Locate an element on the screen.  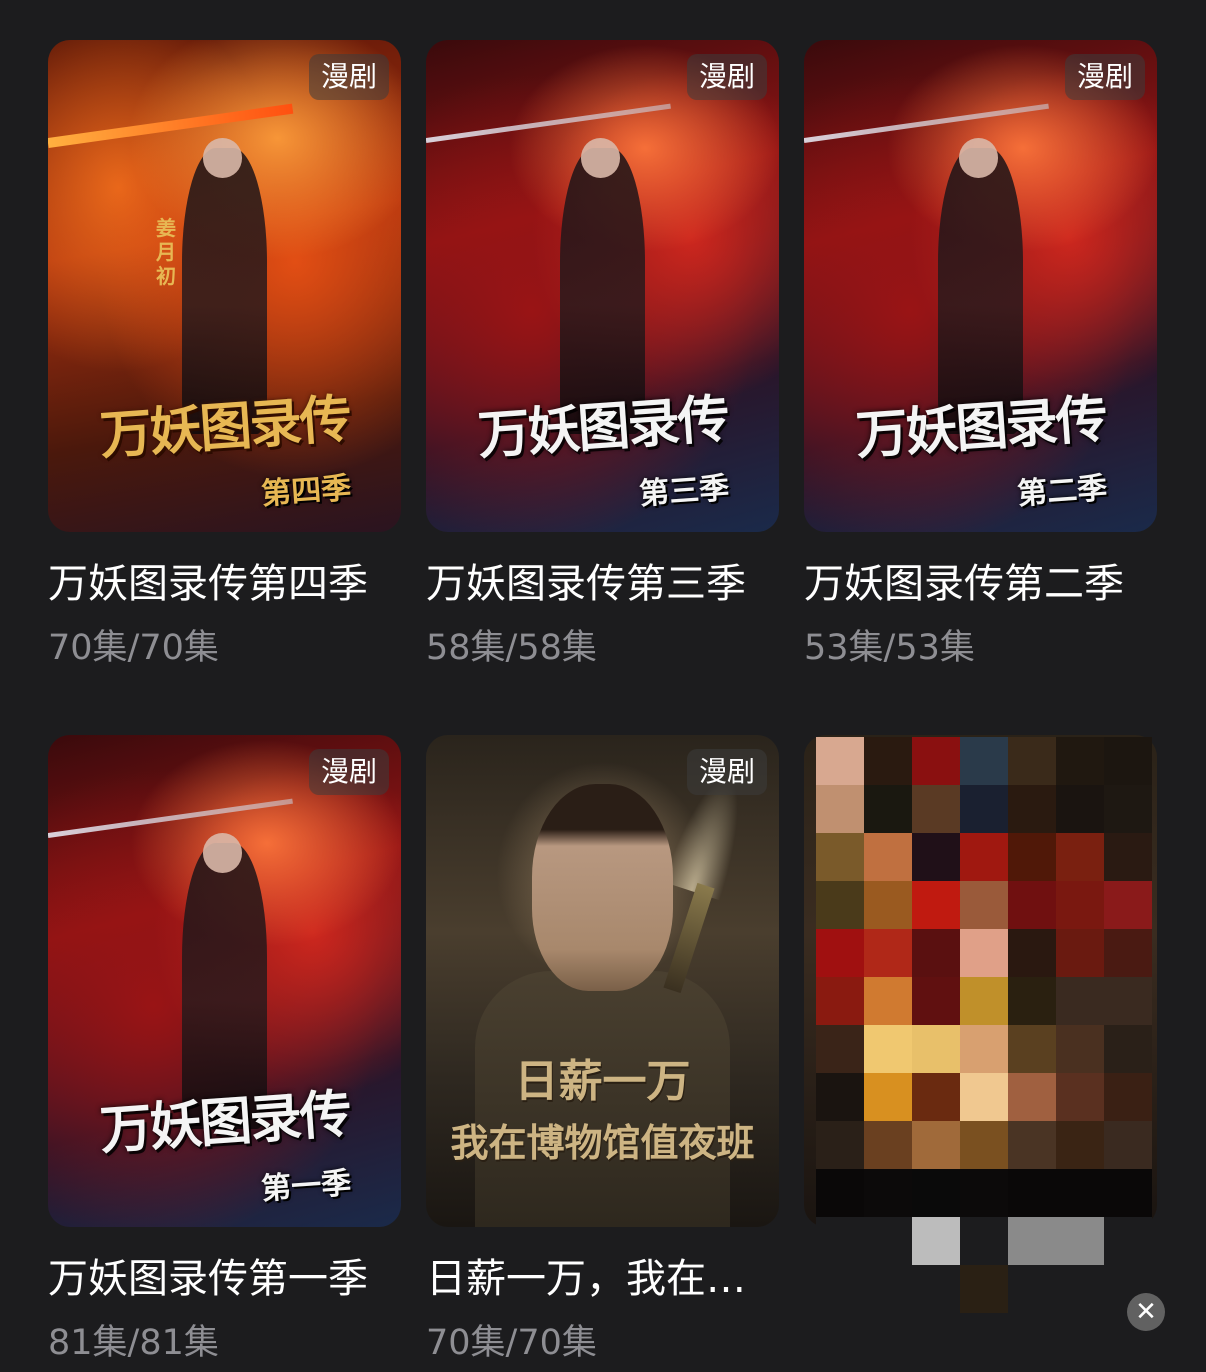
poster-subtitle: 我在博物馆值夜班 is located at coordinates (602, 1142).